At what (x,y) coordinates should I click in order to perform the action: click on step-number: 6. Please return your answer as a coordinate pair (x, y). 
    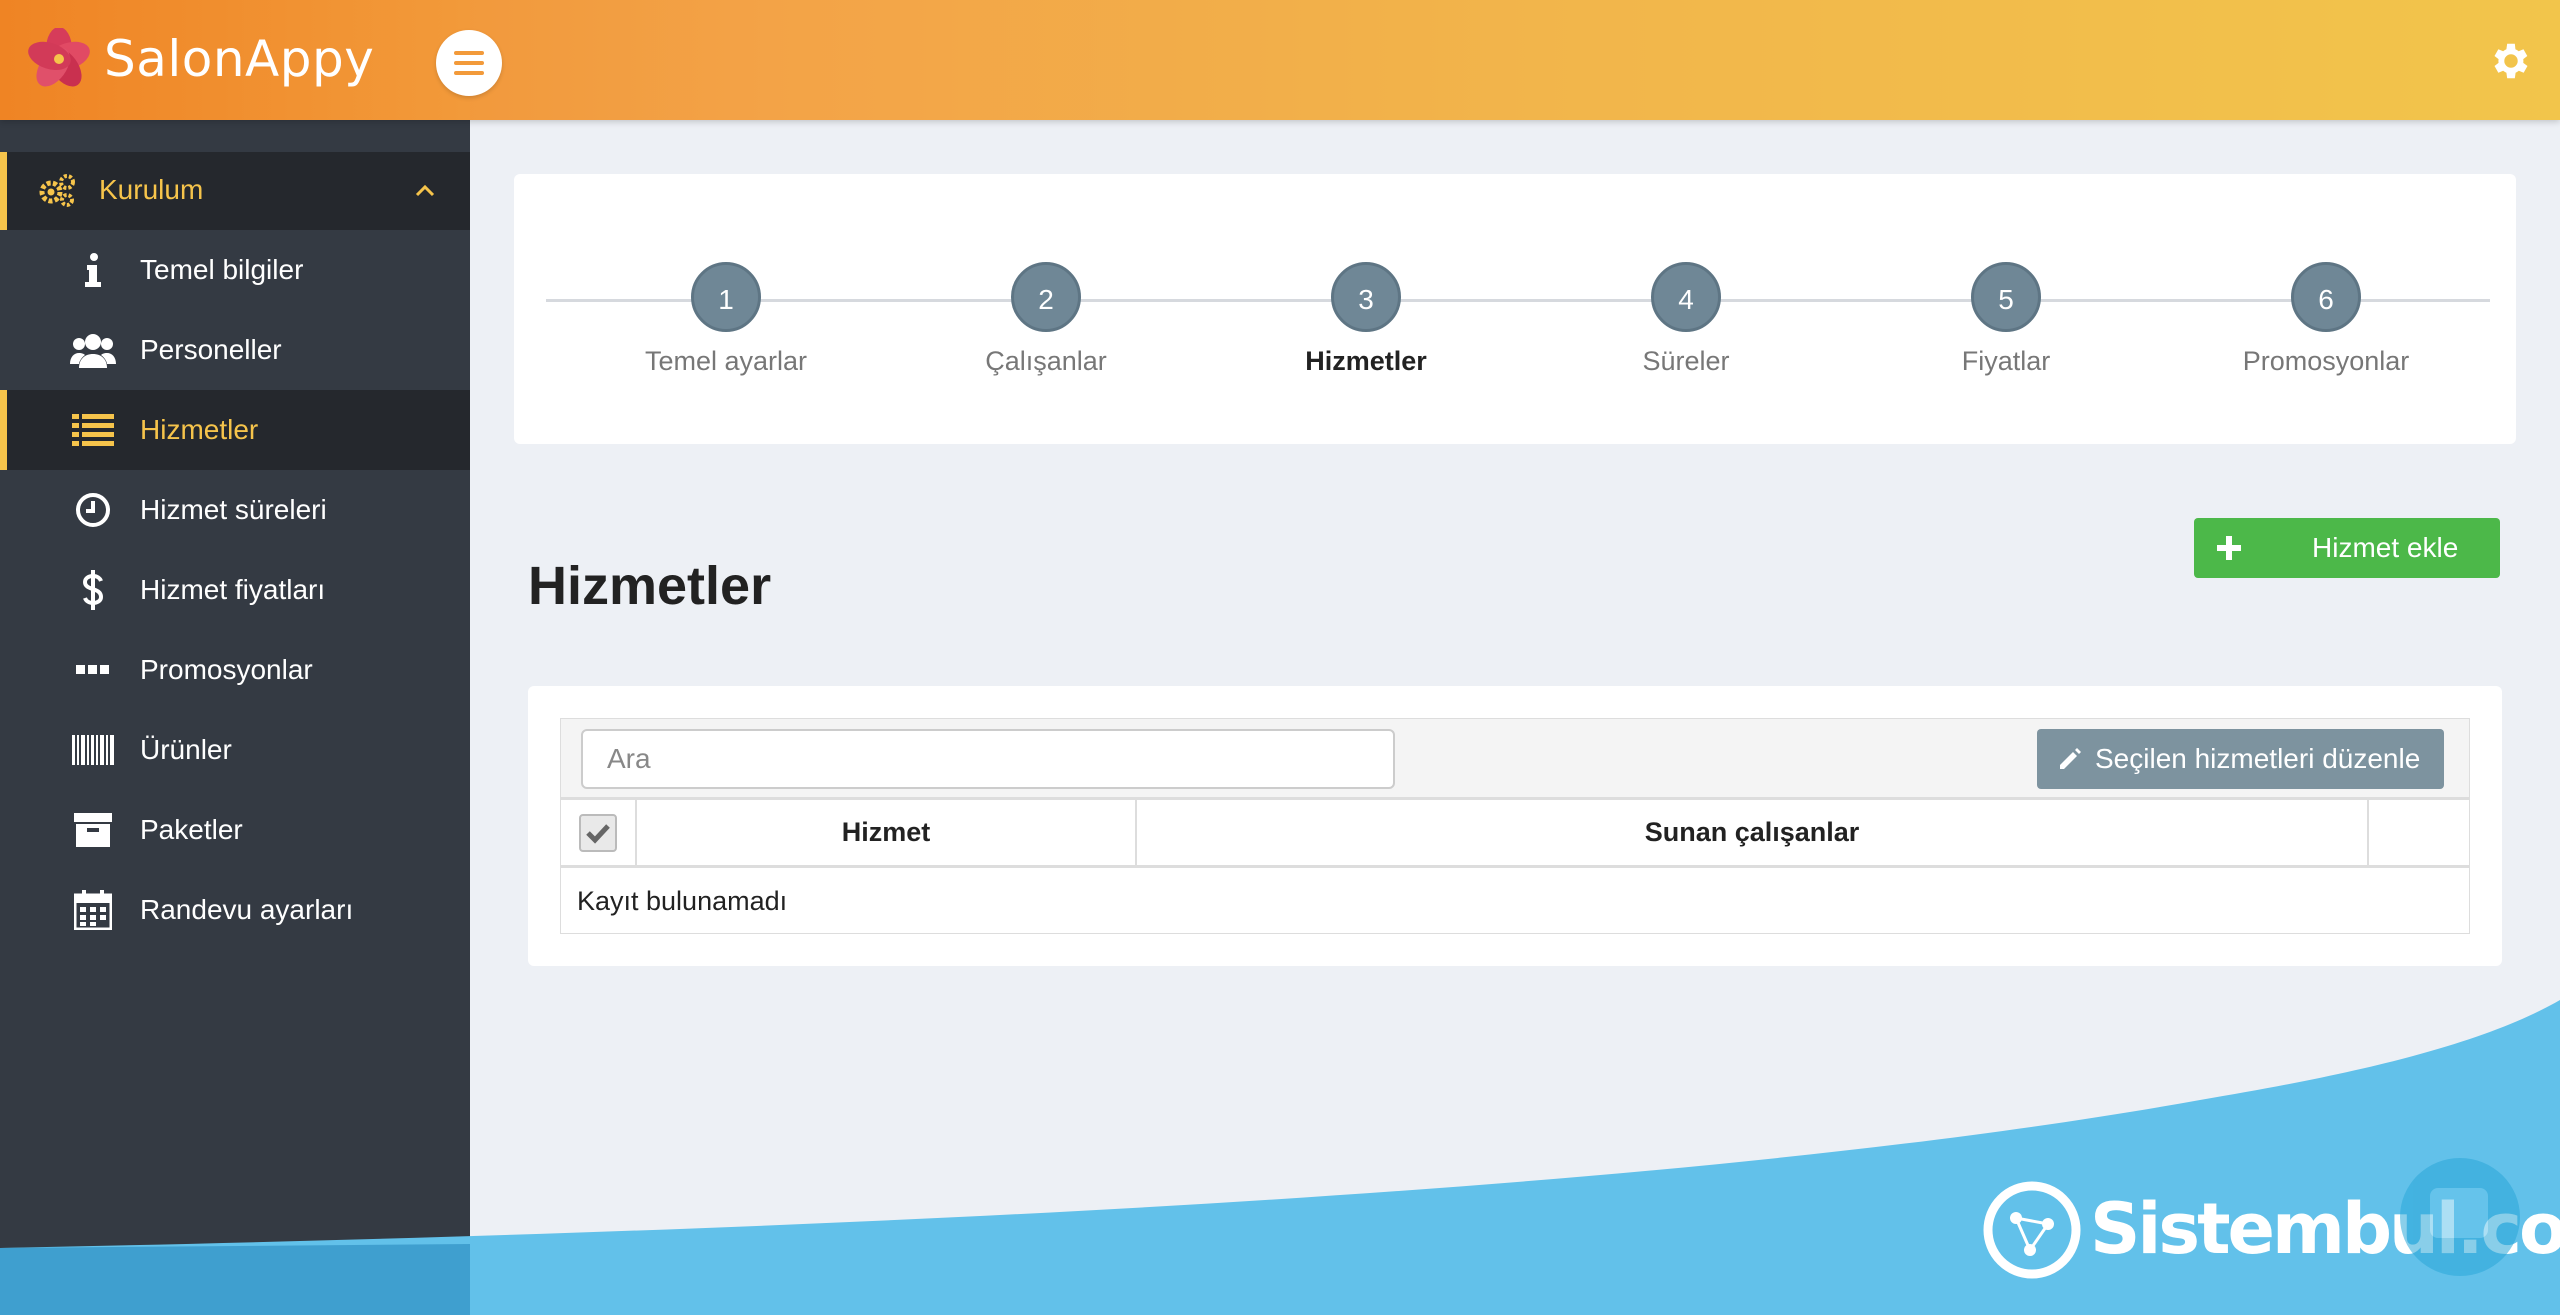
    Looking at the image, I should click on (2326, 297).